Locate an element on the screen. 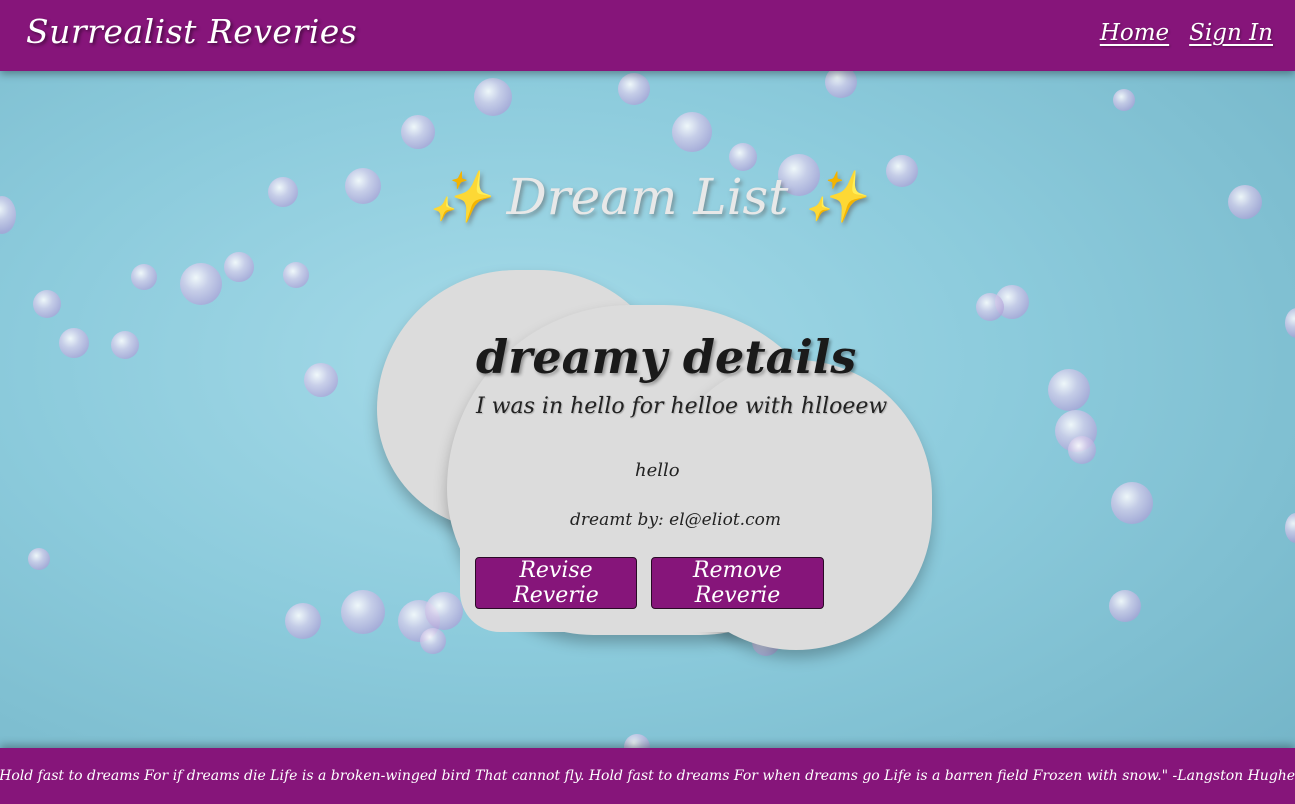 The width and height of the screenshot is (1295, 804). top-navbar: Surrealist Reveries Home Sign In is located at coordinates (647, 35).